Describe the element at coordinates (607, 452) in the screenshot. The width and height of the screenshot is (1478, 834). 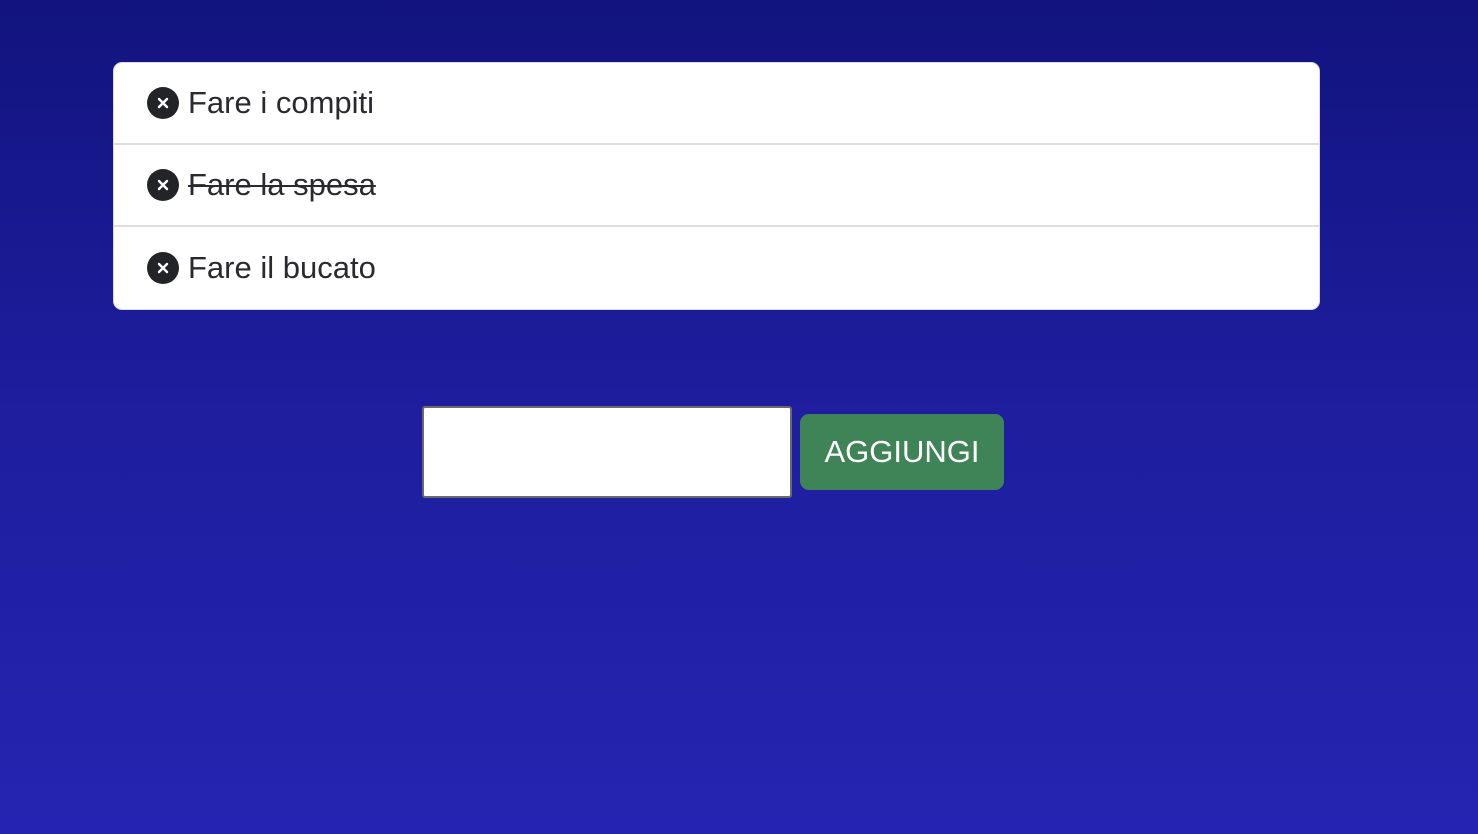
I see `new-todo-input` at that location.